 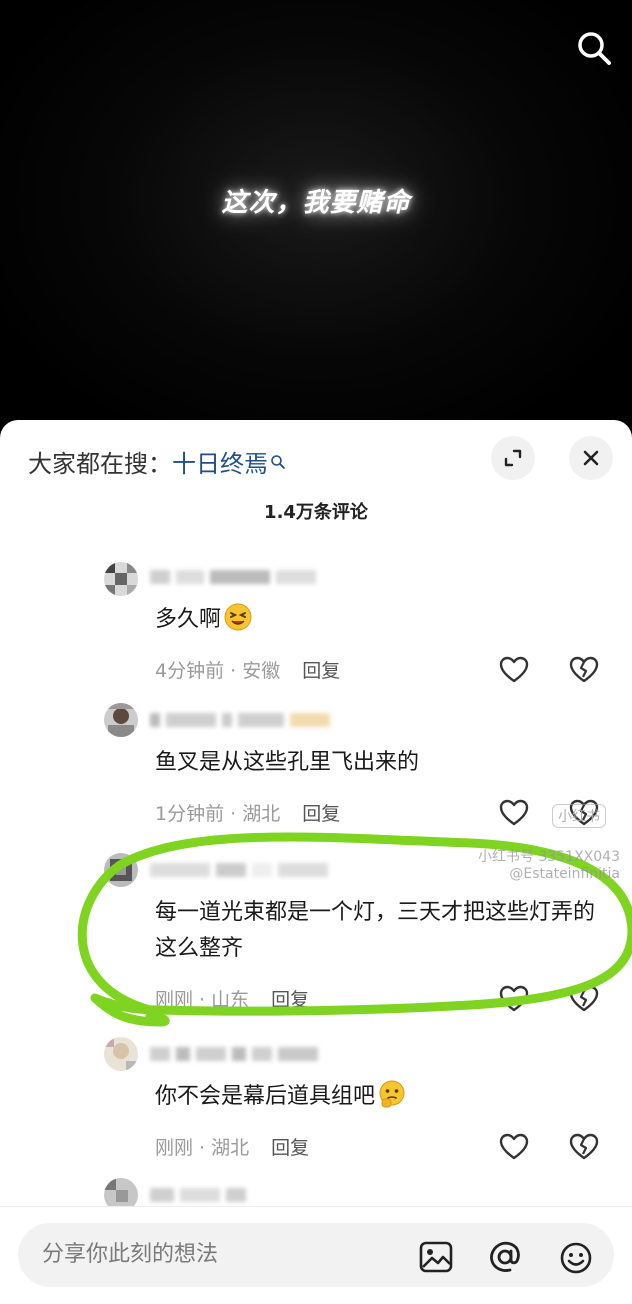 I want to click on comment-item: 你不会是幕后道具组吧 刚刚 · 湖北 回复, so click(x=316, y=1102).